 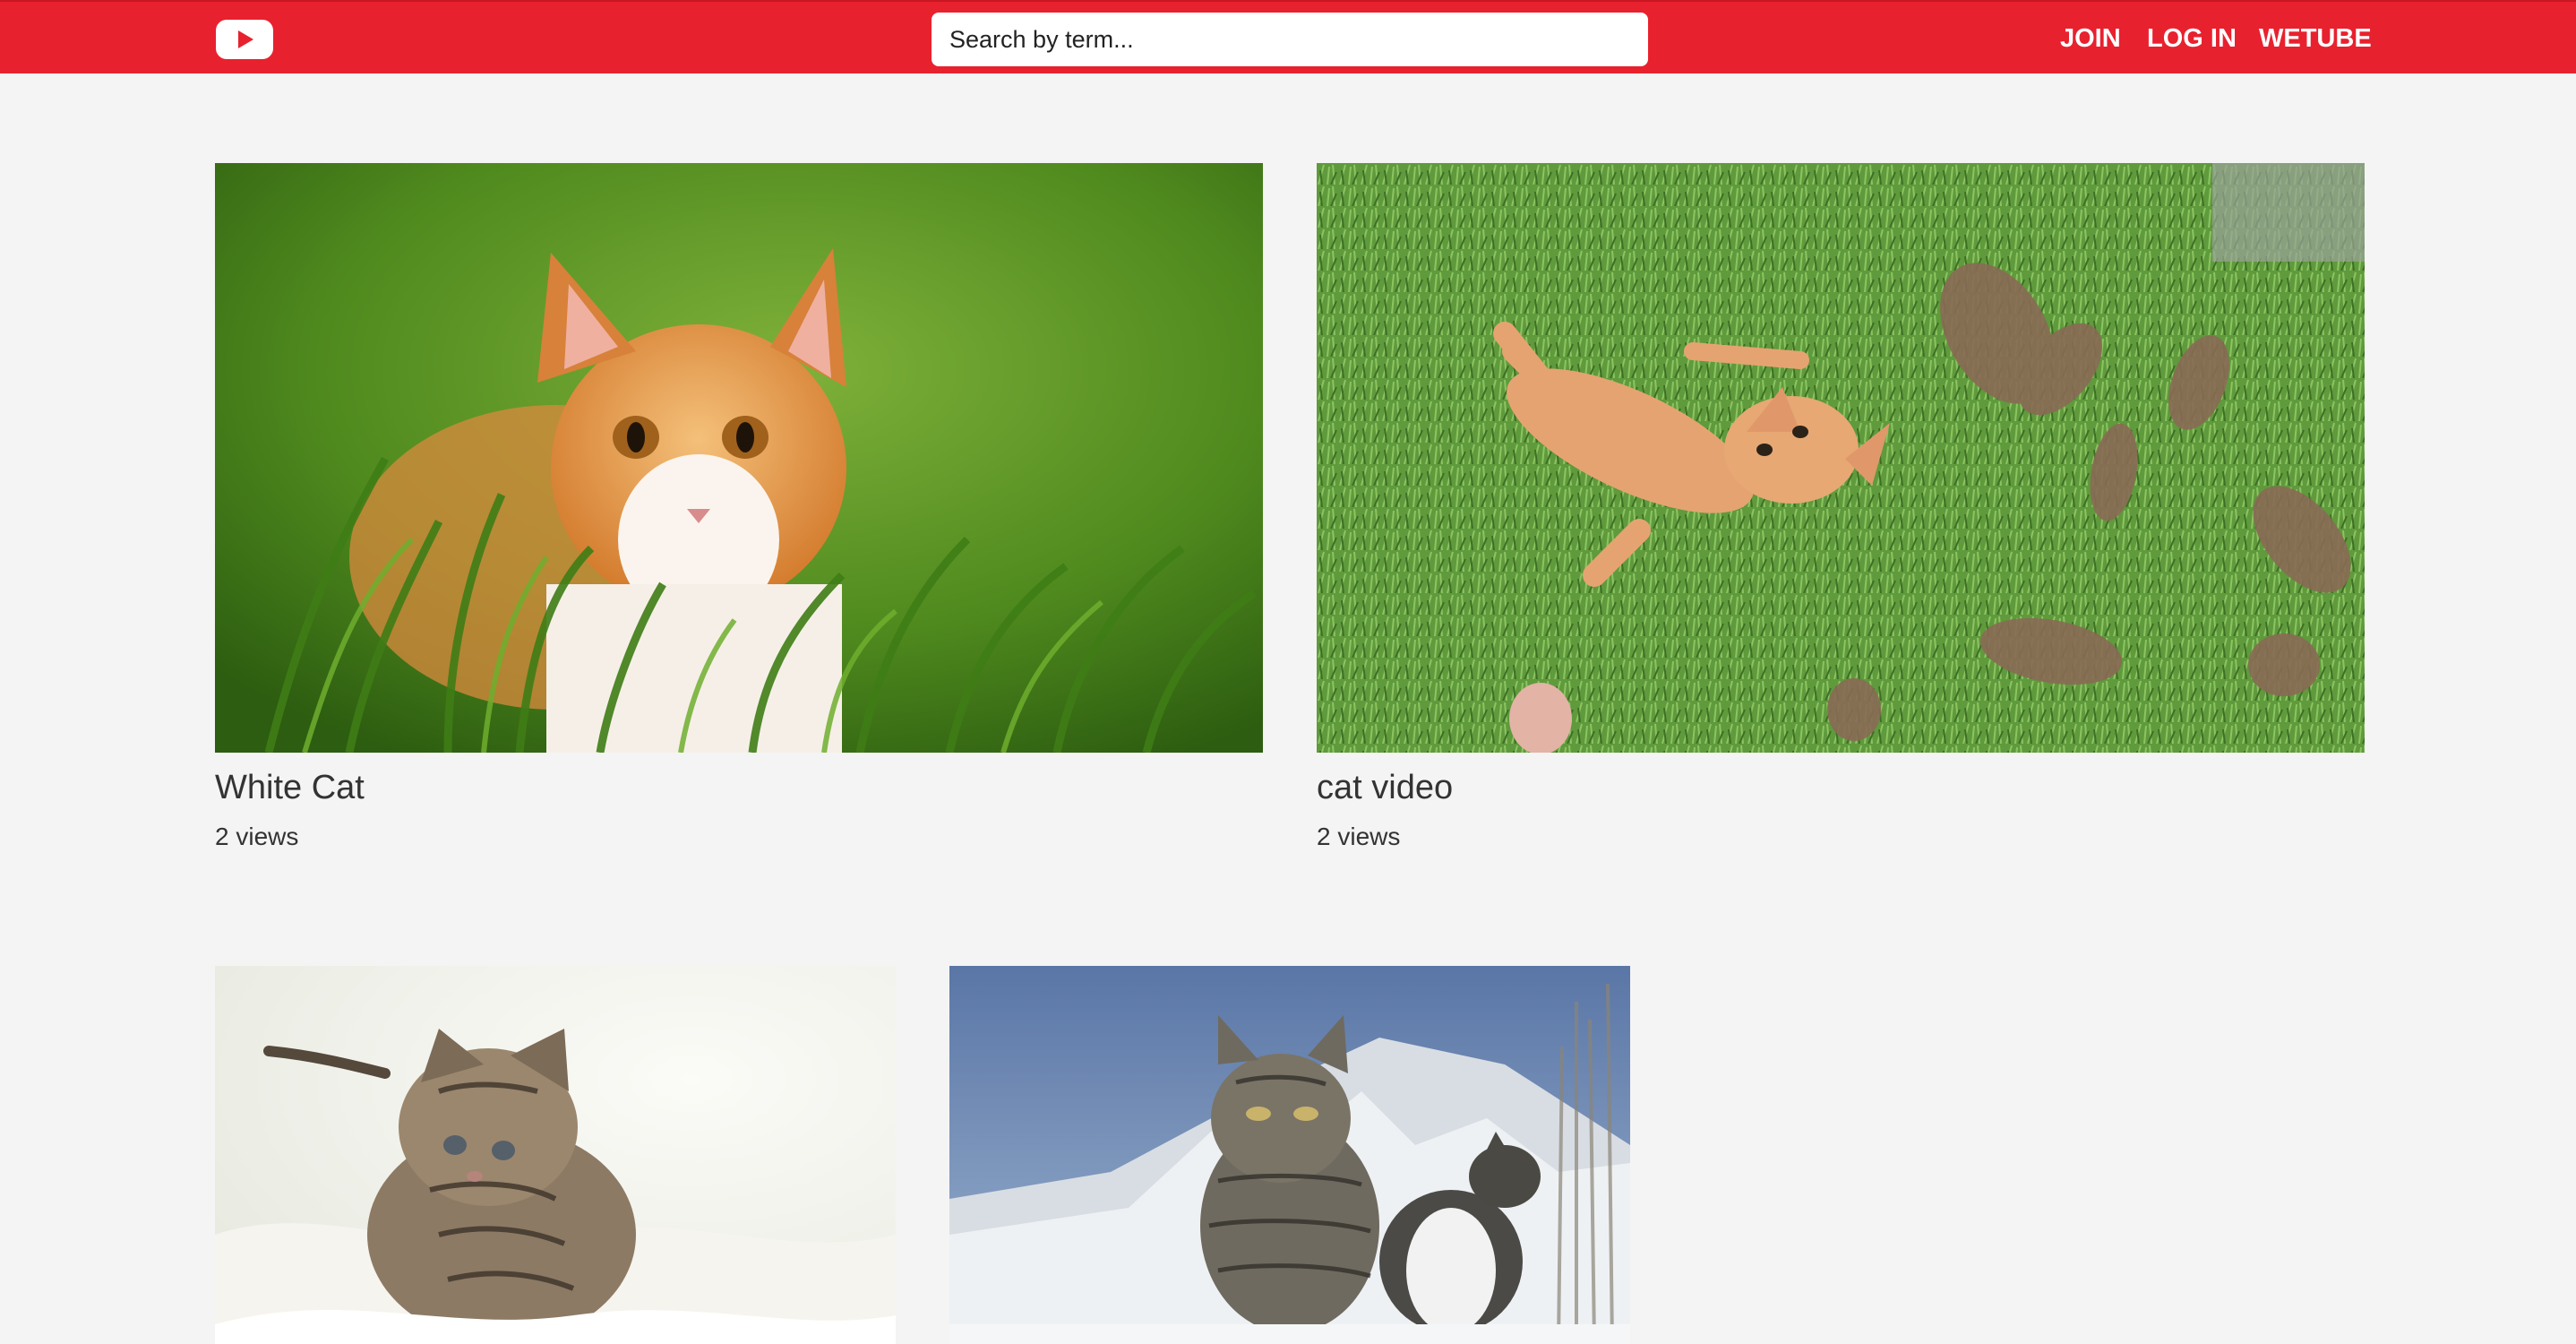 What do you see at coordinates (2192, 38) in the screenshot?
I see `login-link: LOG IN` at bounding box center [2192, 38].